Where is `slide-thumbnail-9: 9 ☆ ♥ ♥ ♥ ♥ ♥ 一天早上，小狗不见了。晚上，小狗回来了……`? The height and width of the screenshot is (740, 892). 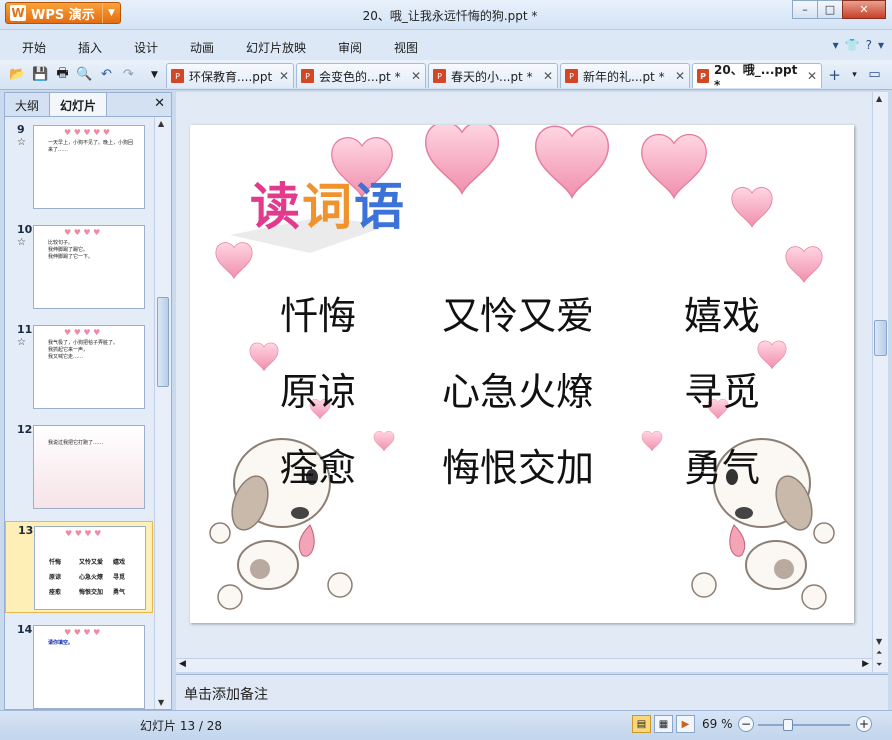
slide-thumbnail-9: 9 ☆ ♥ ♥ ♥ ♥ ♥ 一天早上，小狗不见了。晚上，小狗回来了…… is located at coordinates (79, 167).